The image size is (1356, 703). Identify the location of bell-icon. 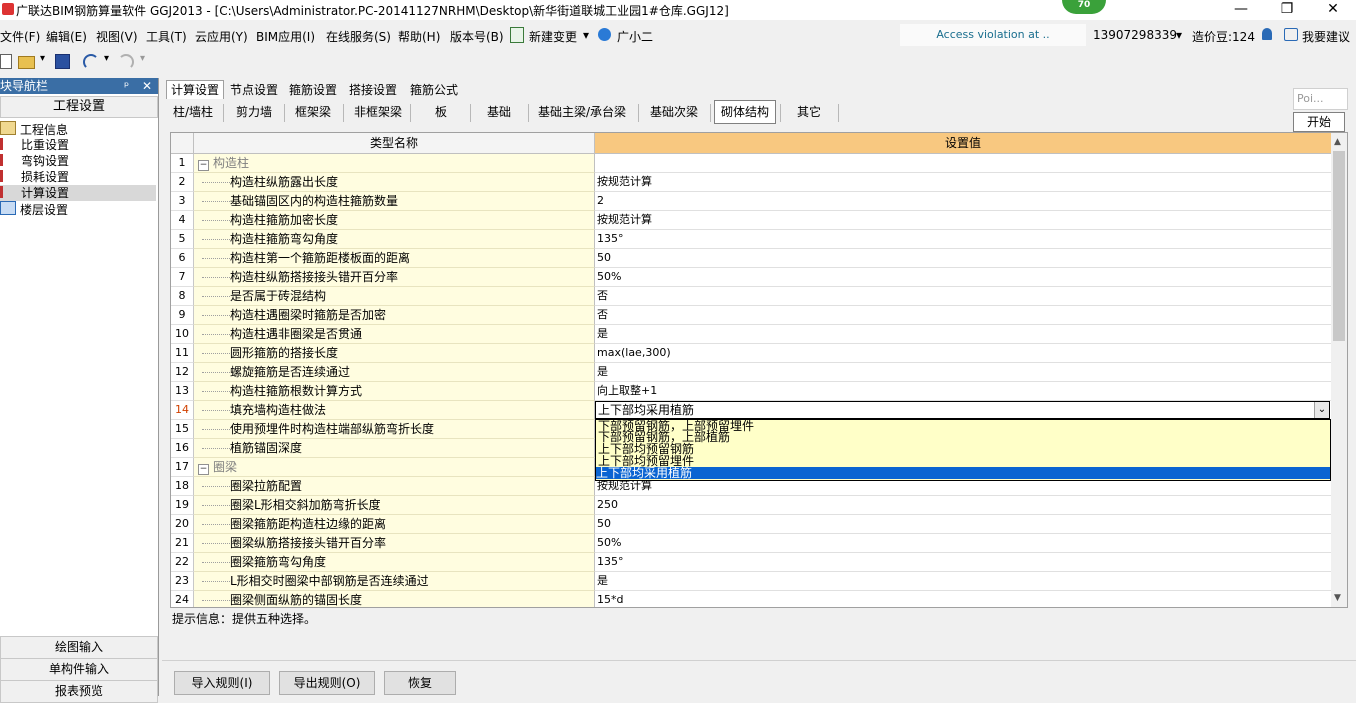
(1267, 34).